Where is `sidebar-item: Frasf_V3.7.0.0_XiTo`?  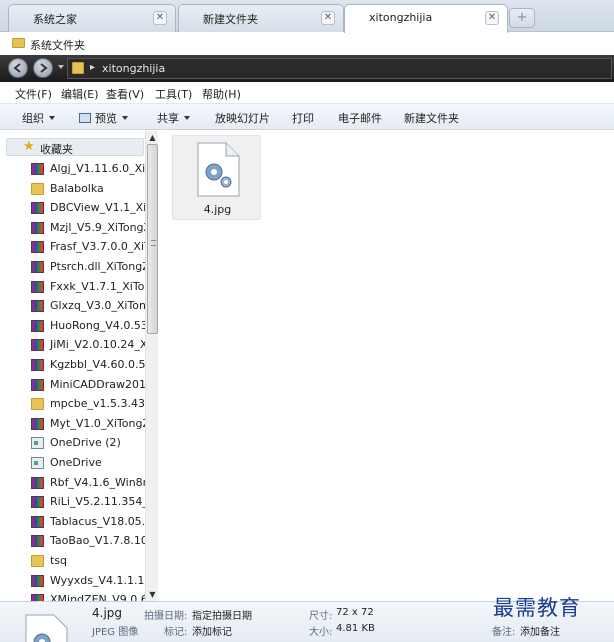 sidebar-item: Frasf_V3.7.0.0_XiTo is located at coordinates (88, 246).